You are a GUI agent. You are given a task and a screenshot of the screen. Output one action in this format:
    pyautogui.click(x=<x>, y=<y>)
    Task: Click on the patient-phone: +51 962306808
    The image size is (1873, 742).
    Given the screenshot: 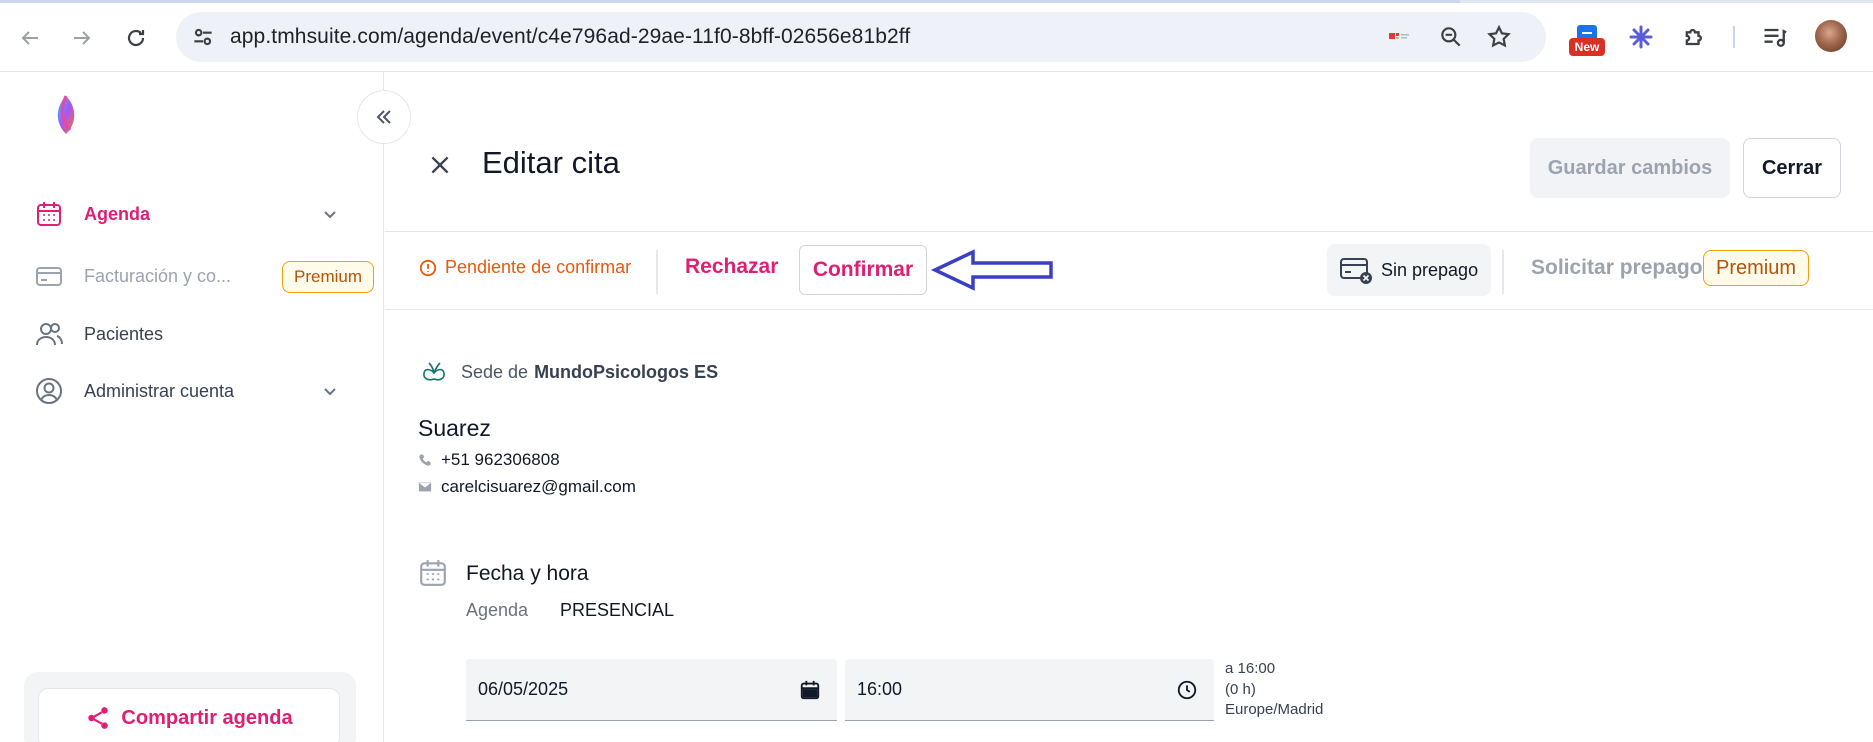 What is the action you would take?
    pyautogui.click(x=500, y=460)
    